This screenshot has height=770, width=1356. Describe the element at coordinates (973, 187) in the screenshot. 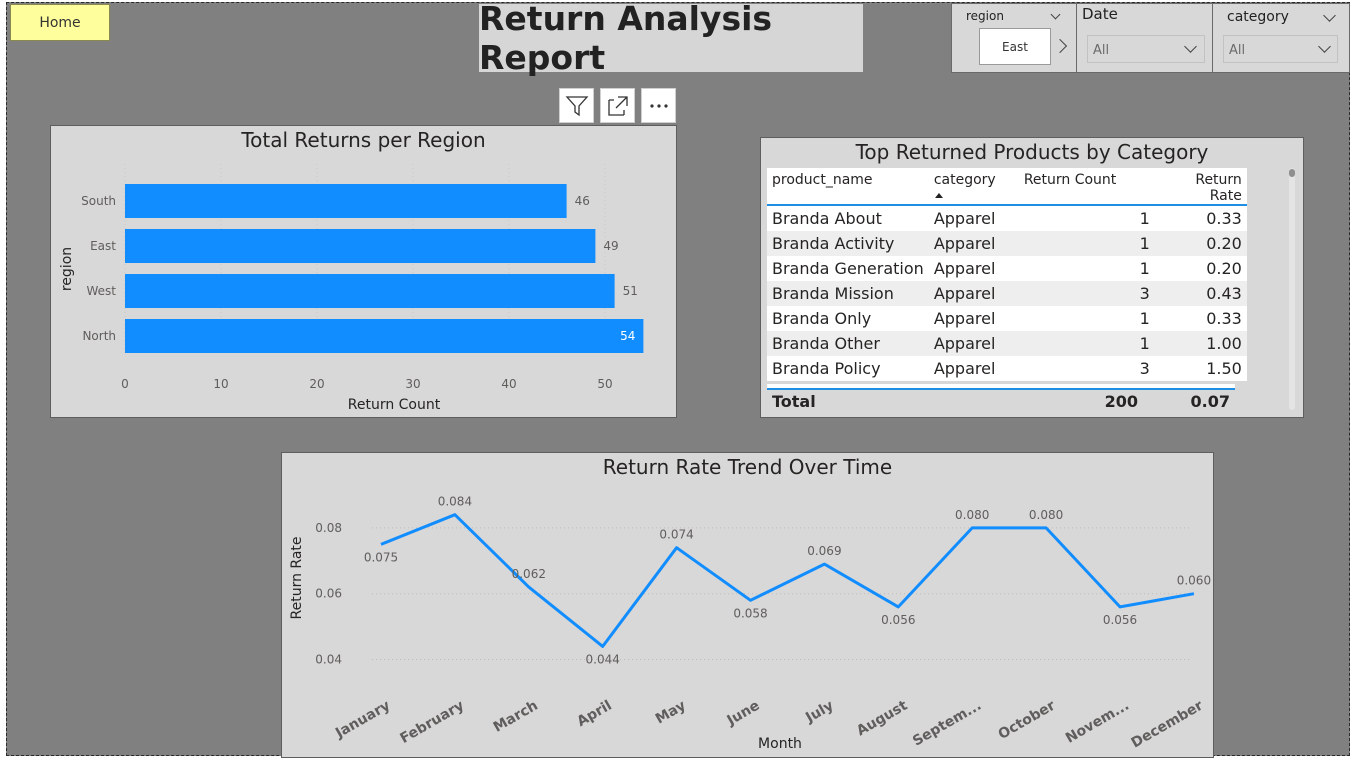

I see `column-header-category: category` at that location.